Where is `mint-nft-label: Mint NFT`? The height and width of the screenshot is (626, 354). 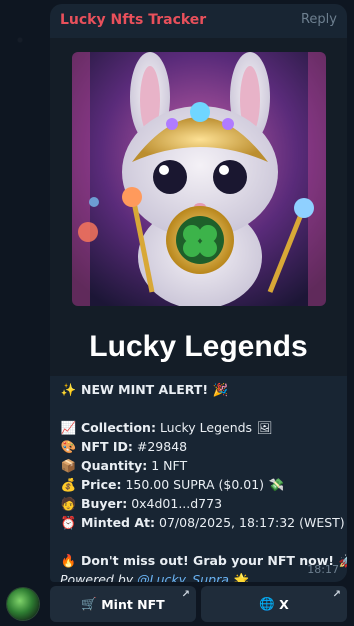 mint-nft-label: Mint NFT is located at coordinates (133, 604).